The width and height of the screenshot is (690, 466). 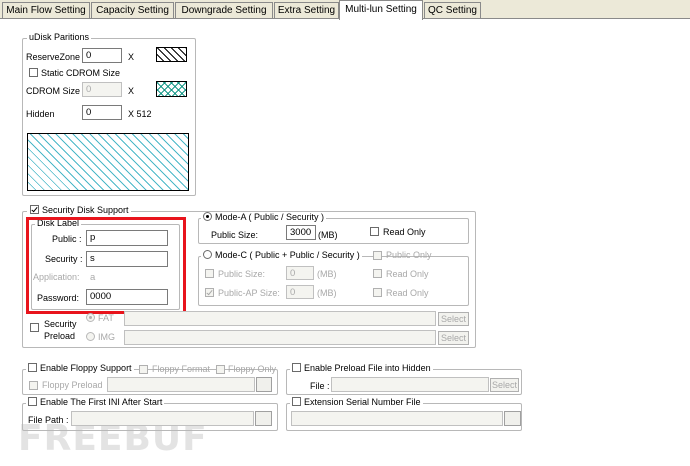 What do you see at coordinates (220, 369) in the screenshot?
I see `floppy-only-checkbox` at bounding box center [220, 369].